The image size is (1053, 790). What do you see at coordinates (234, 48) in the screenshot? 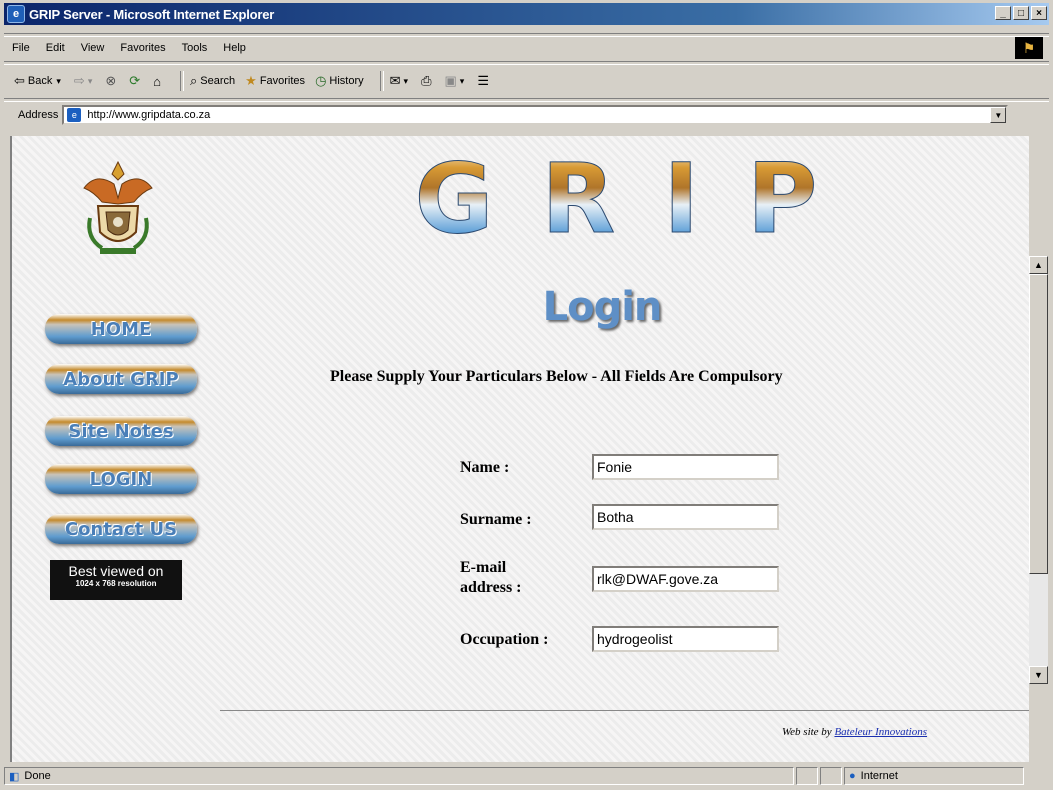
I see `menu-help: Help` at bounding box center [234, 48].